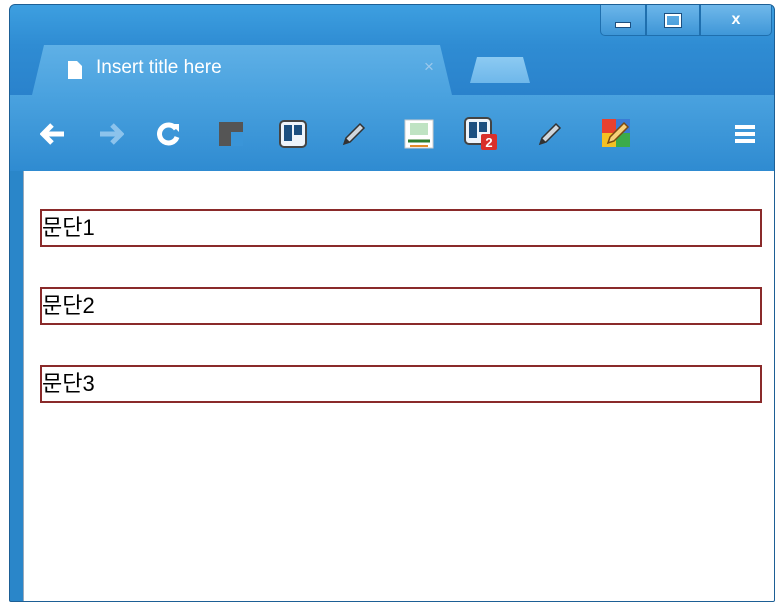 The height and width of the screenshot is (603, 777). Describe the element at coordinates (488, 142) in the screenshot. I see `notification-badge: 2` at that location.